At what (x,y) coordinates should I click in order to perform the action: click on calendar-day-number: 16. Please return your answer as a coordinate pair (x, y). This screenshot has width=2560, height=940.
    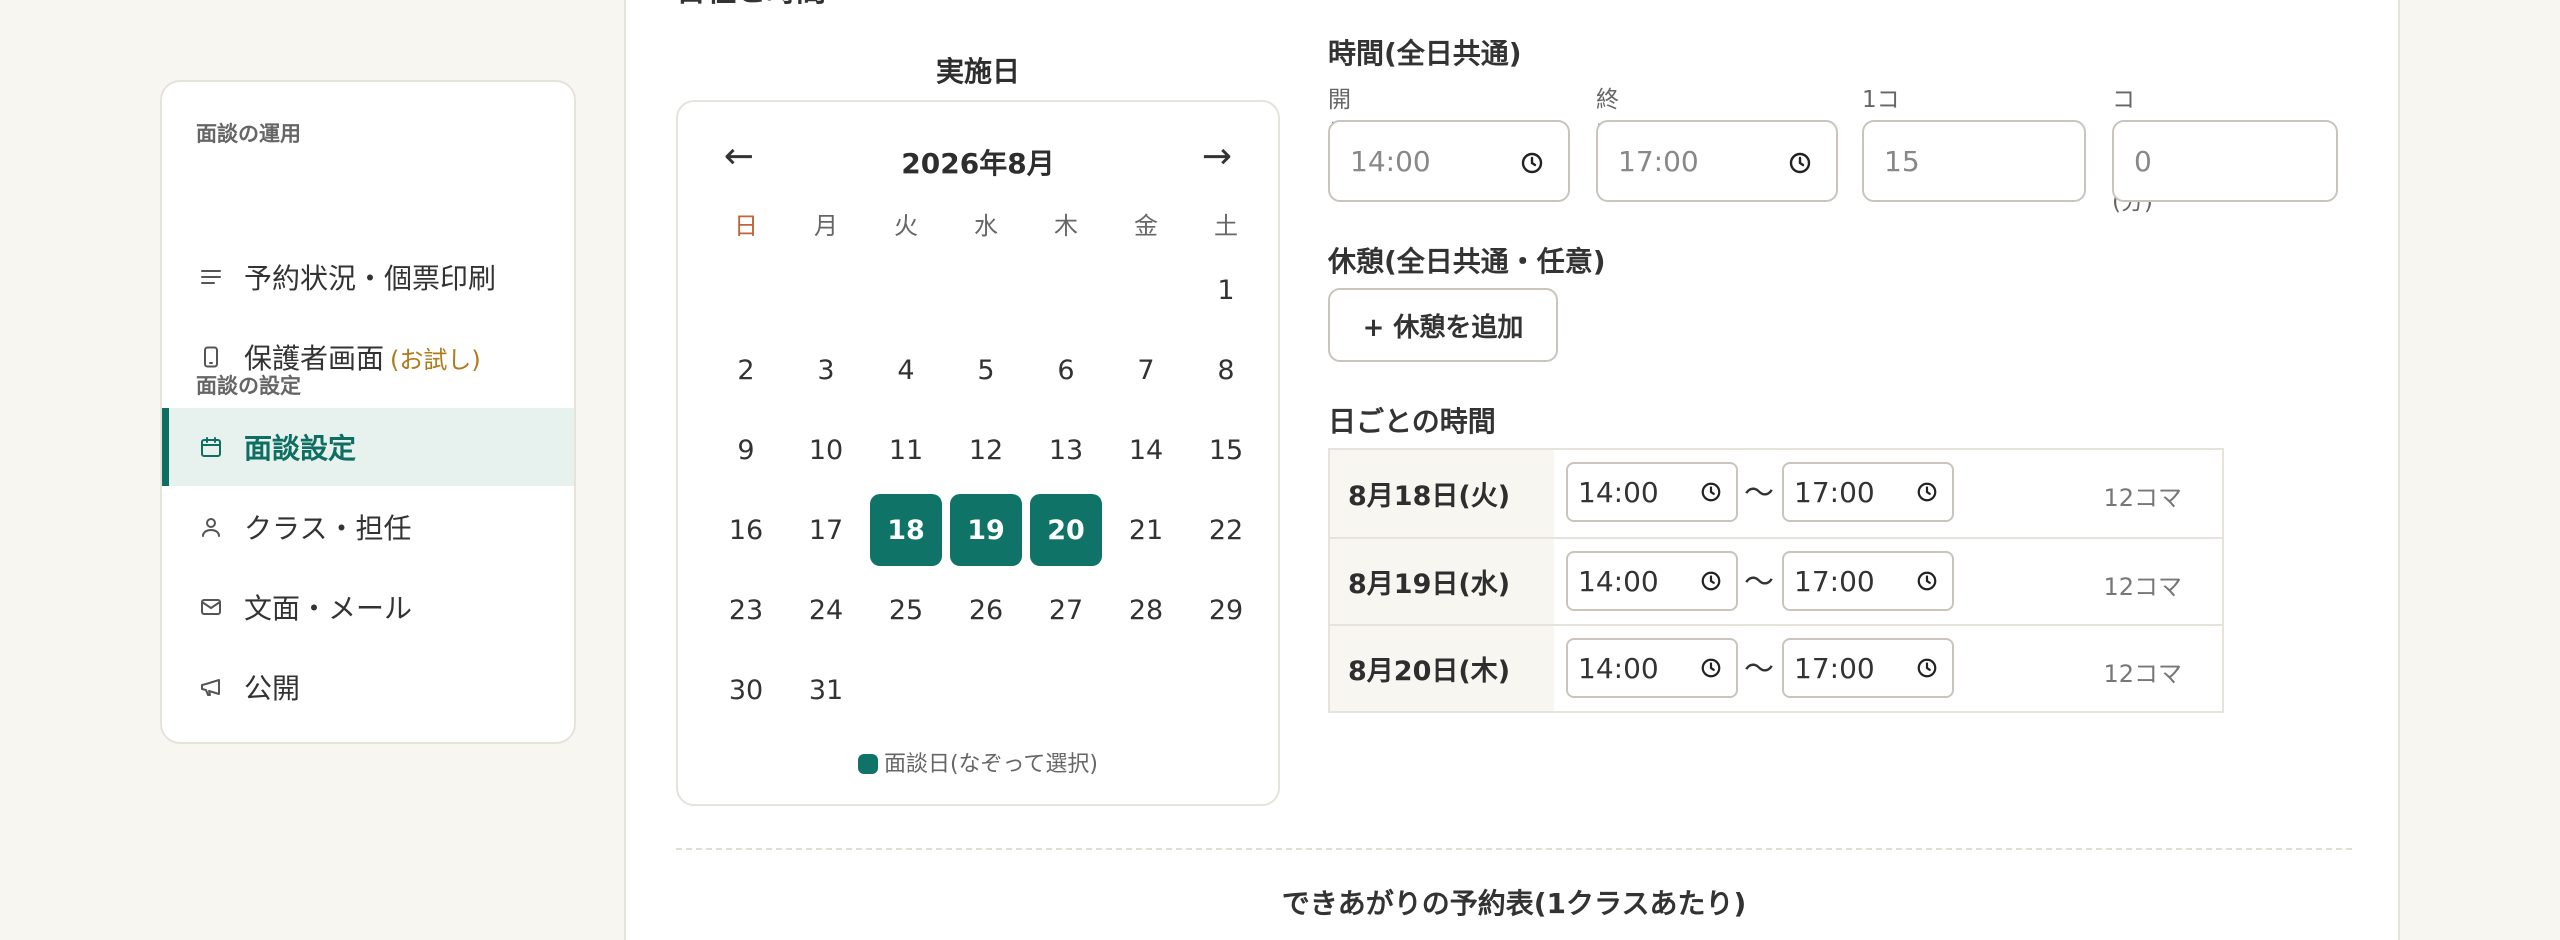
    Looking at the image, I should click on (746, 530).